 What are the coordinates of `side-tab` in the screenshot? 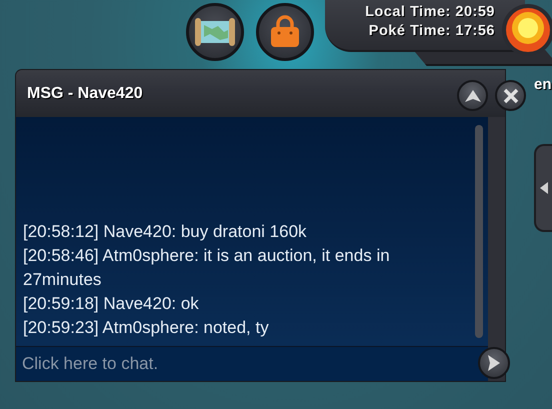 It's located at (543, 188).